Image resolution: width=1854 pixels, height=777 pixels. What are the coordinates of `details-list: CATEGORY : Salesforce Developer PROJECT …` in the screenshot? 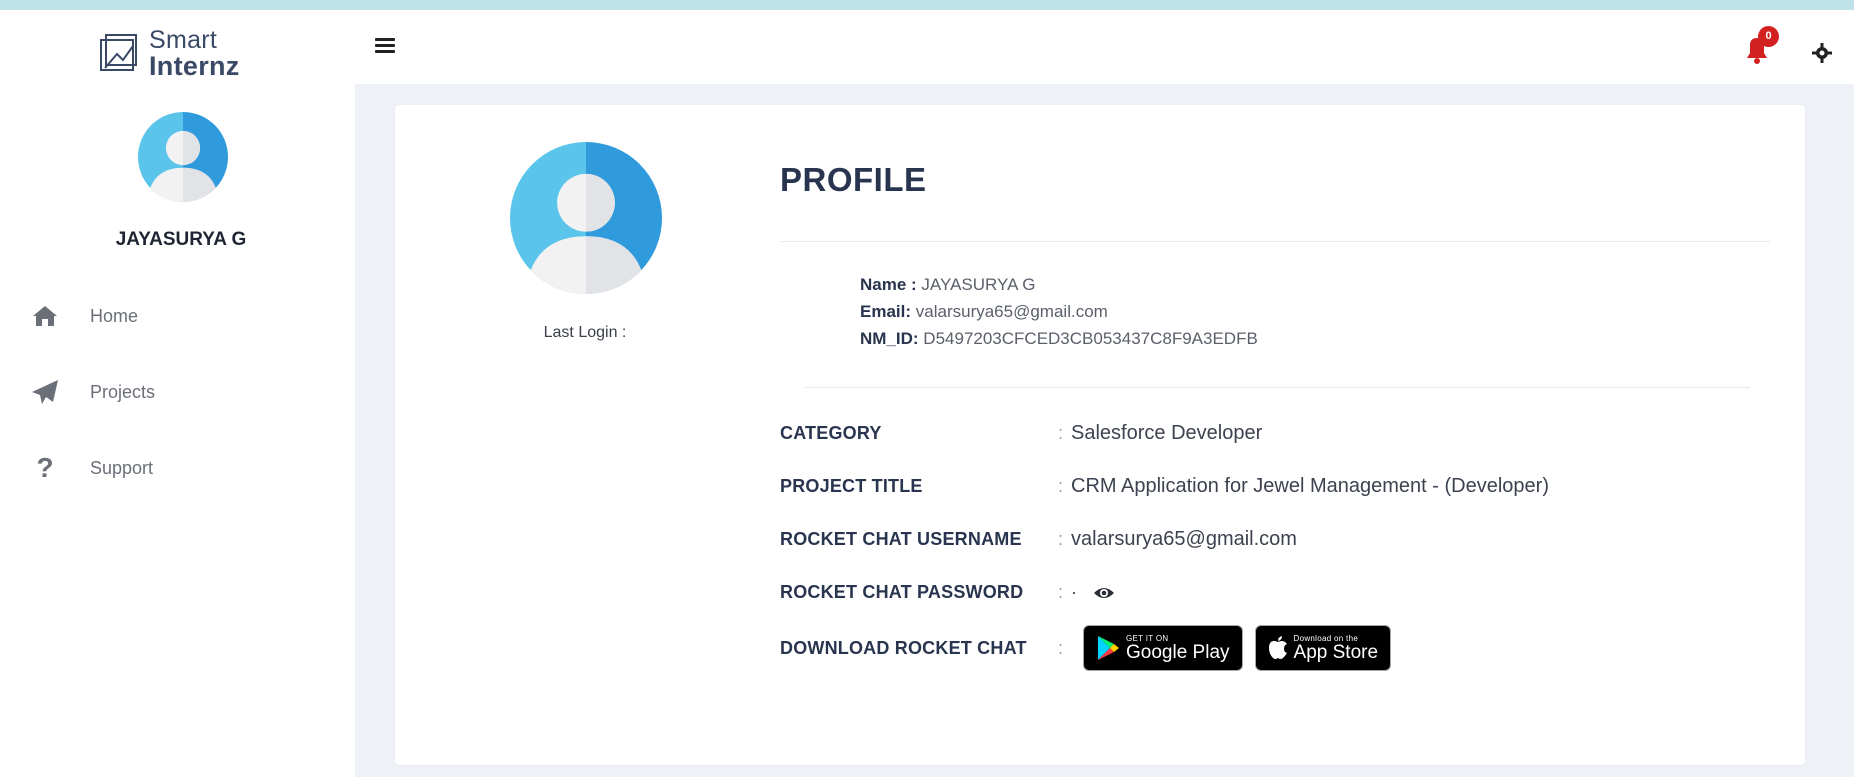 It's located at (1164, 542).